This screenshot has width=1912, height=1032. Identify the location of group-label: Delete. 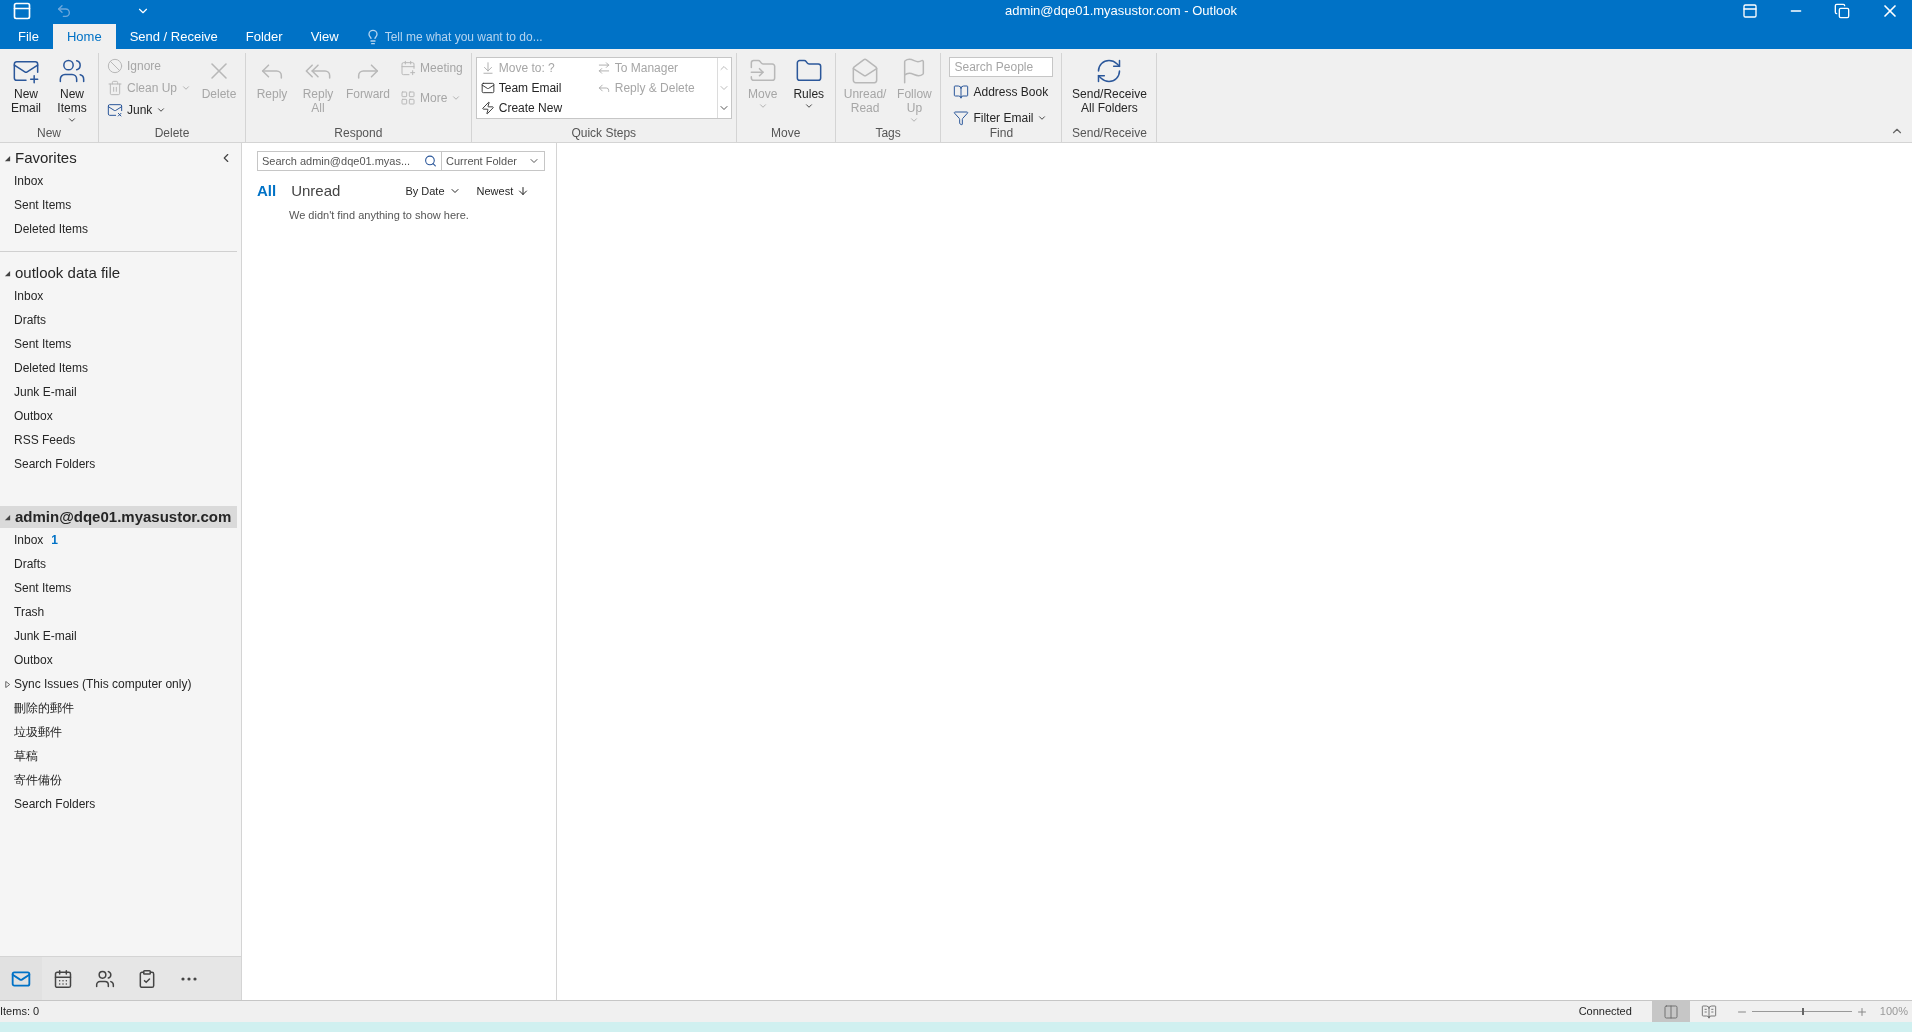
(172, 133).